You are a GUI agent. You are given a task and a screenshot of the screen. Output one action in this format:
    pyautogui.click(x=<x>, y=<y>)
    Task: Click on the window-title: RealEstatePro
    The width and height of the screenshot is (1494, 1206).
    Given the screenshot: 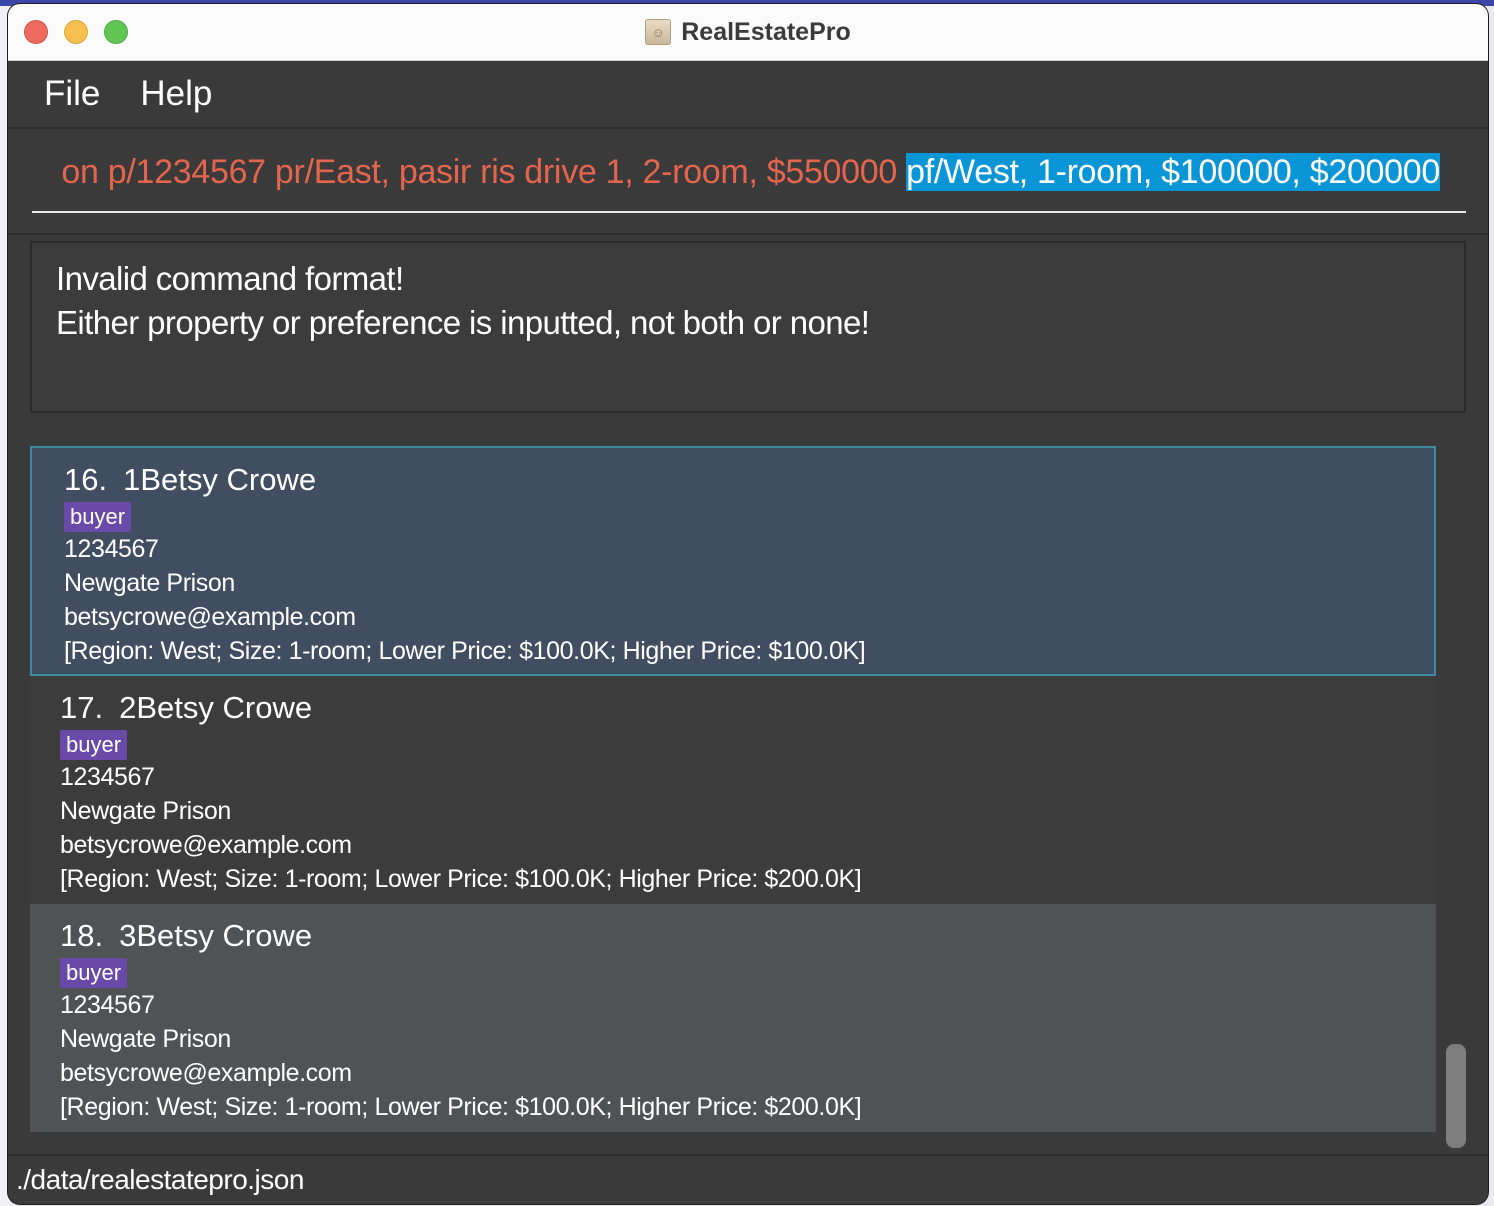 What is the action you would take?
    pyautogui.click(x=766, y=31)
    